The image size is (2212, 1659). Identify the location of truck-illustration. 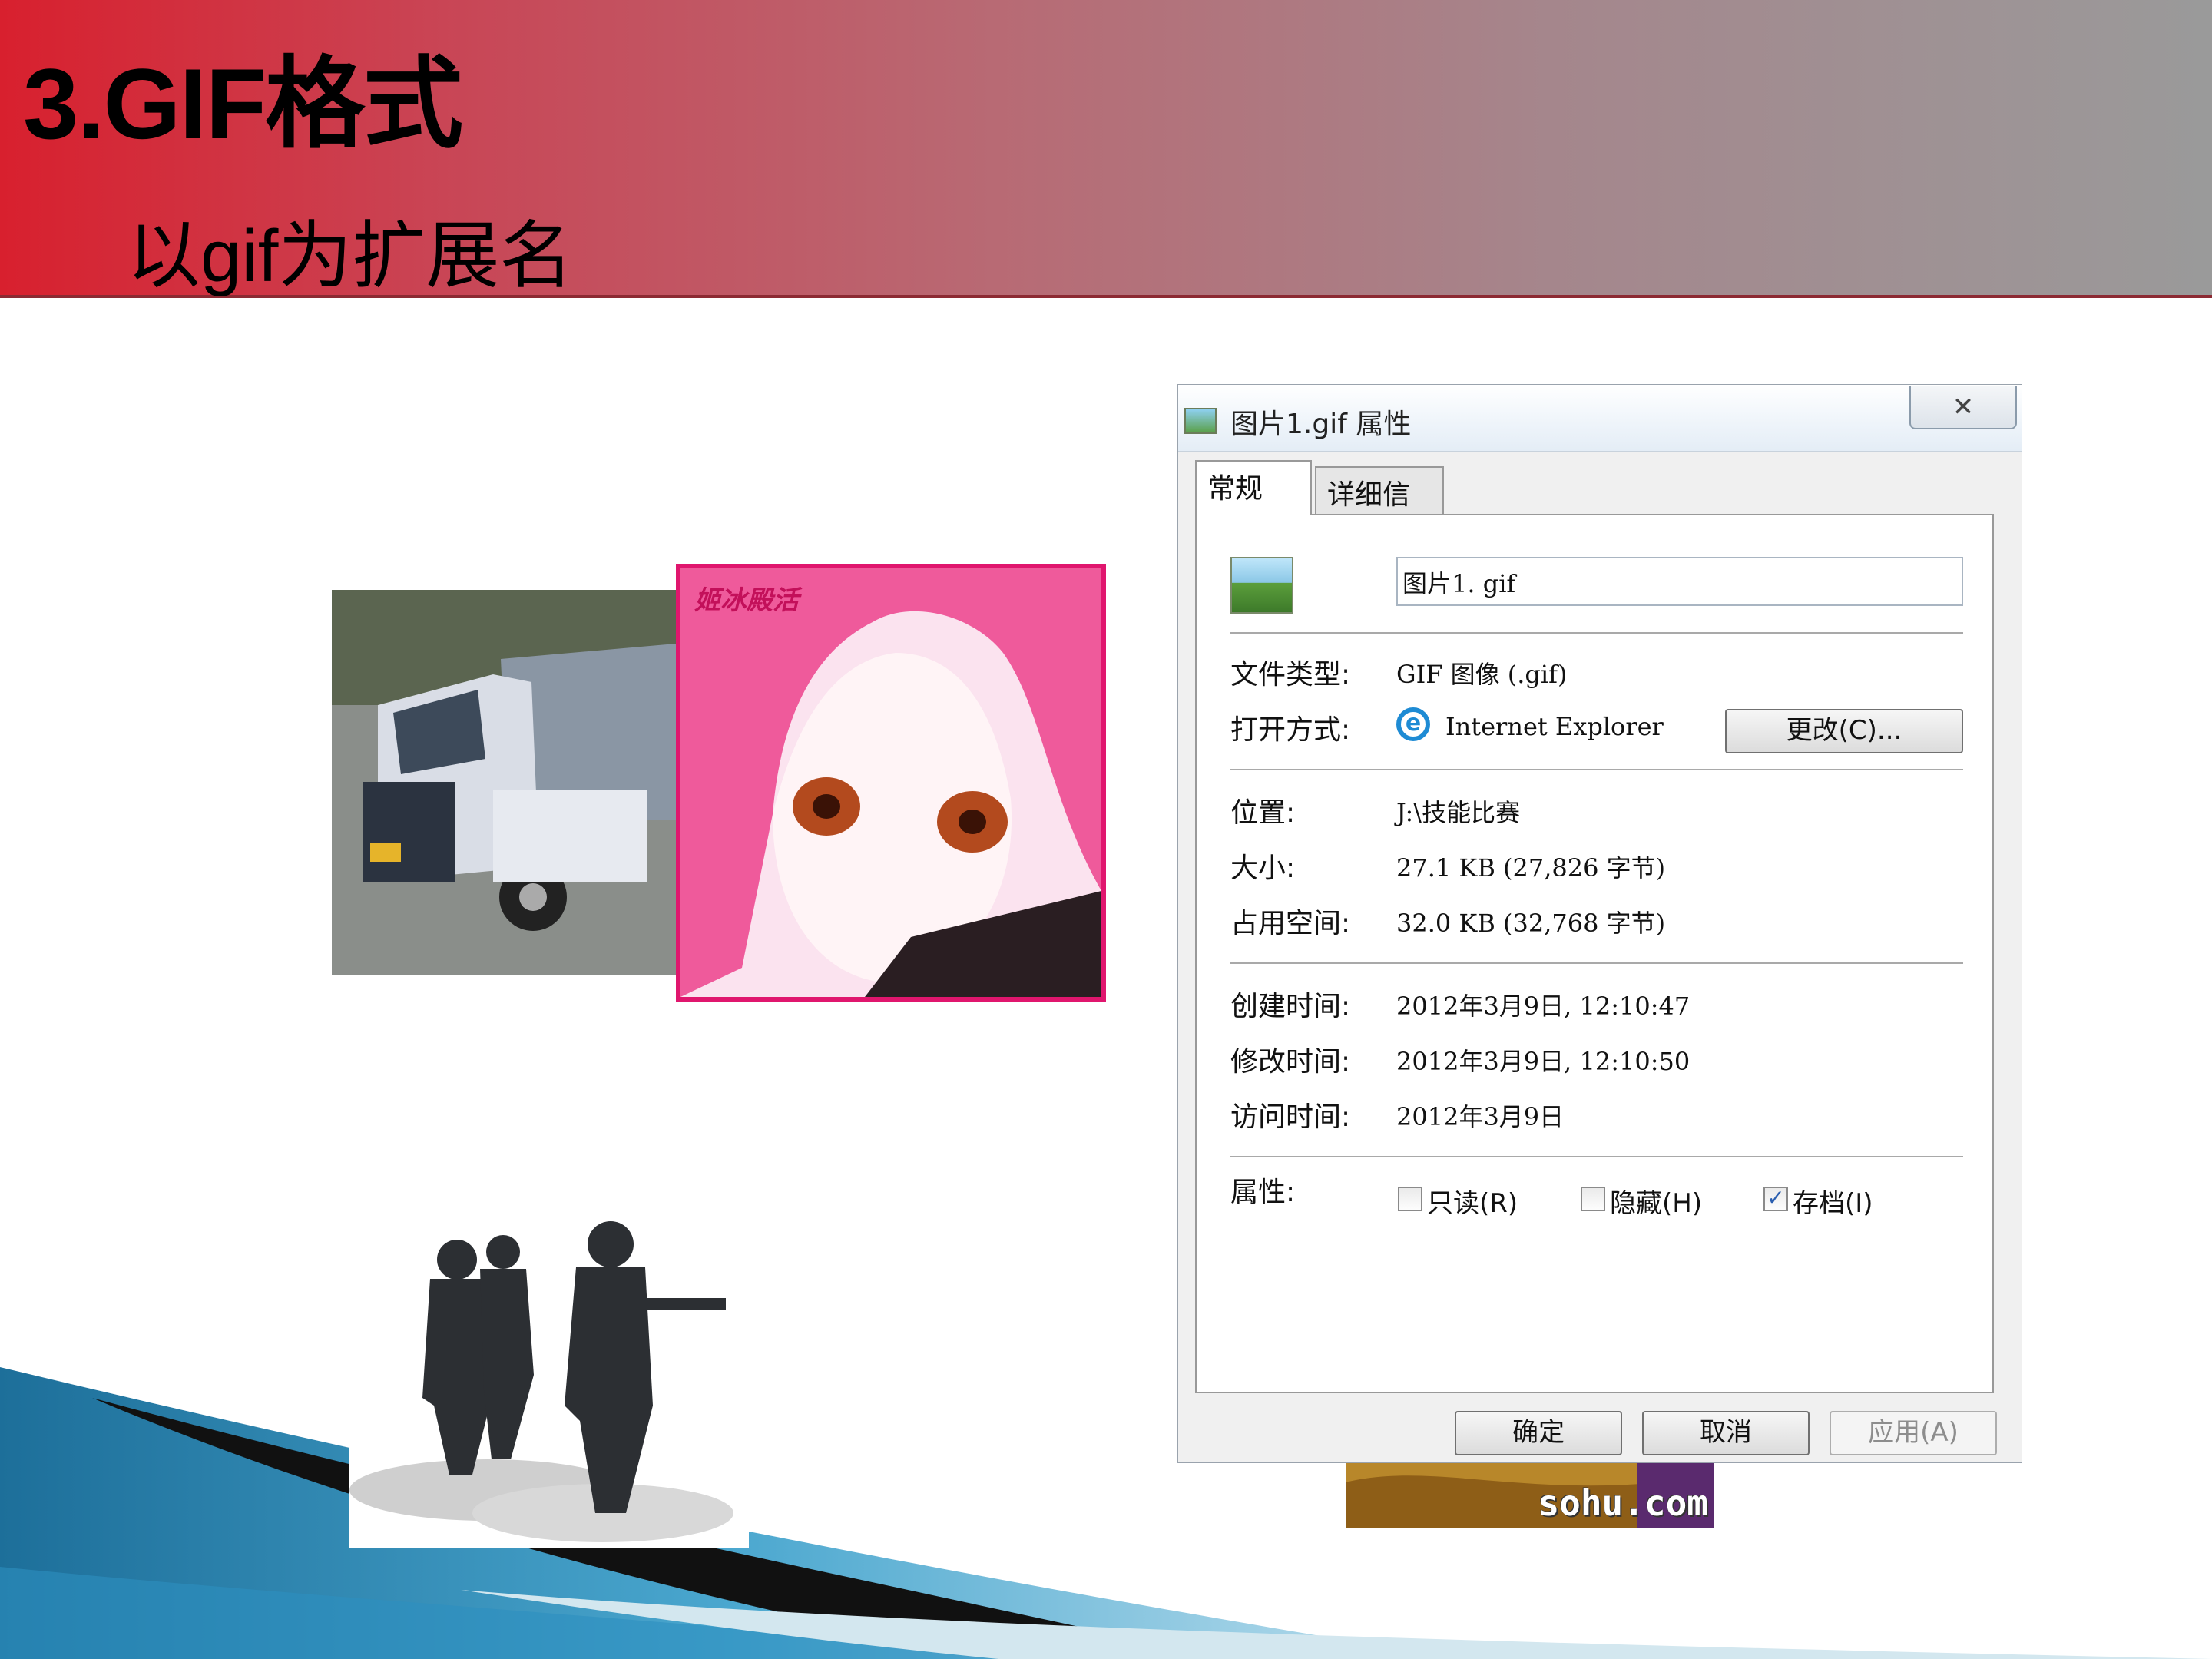
(504, 782).